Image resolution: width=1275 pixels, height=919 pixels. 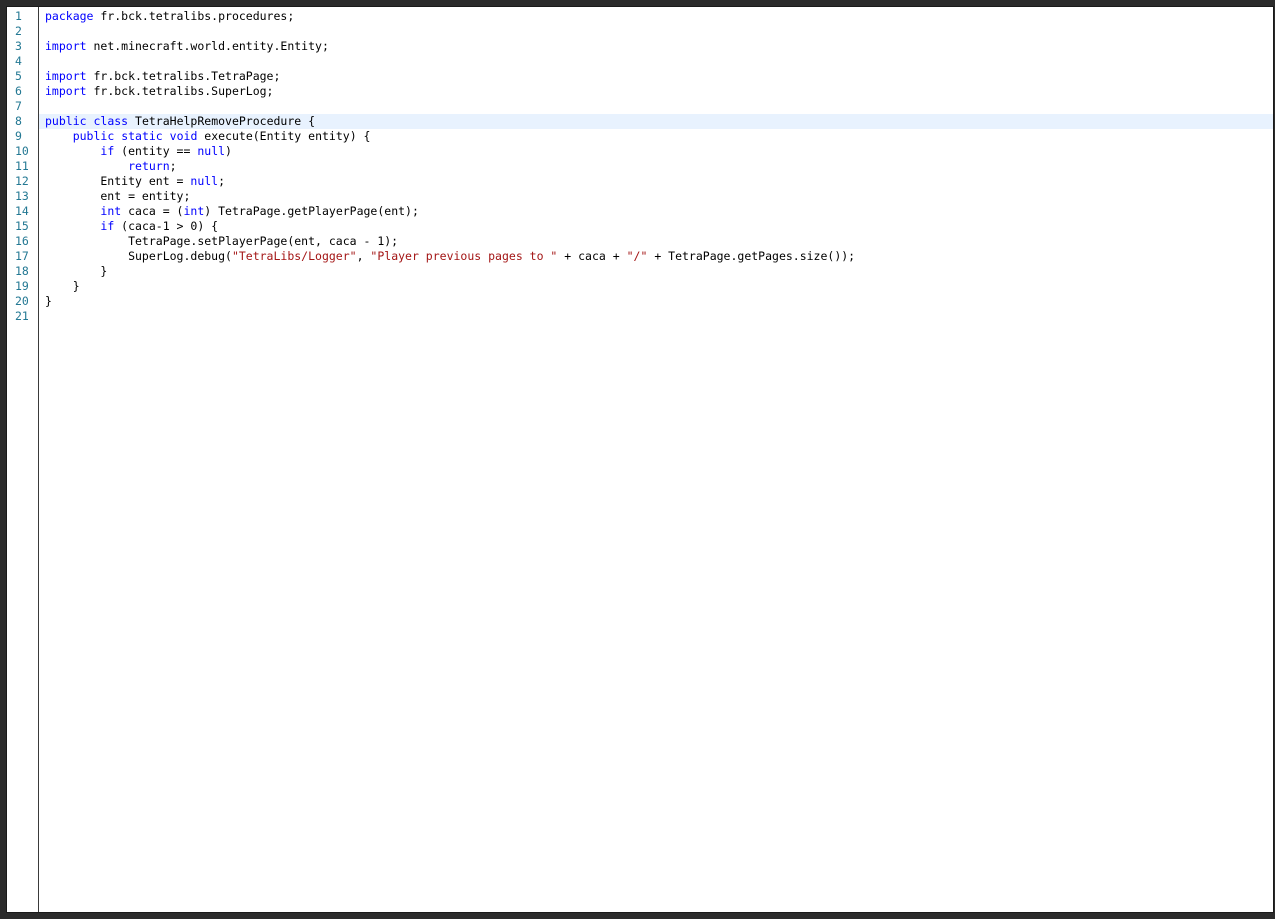 I want to click on line-number: 8, so click(x=18, y=121).